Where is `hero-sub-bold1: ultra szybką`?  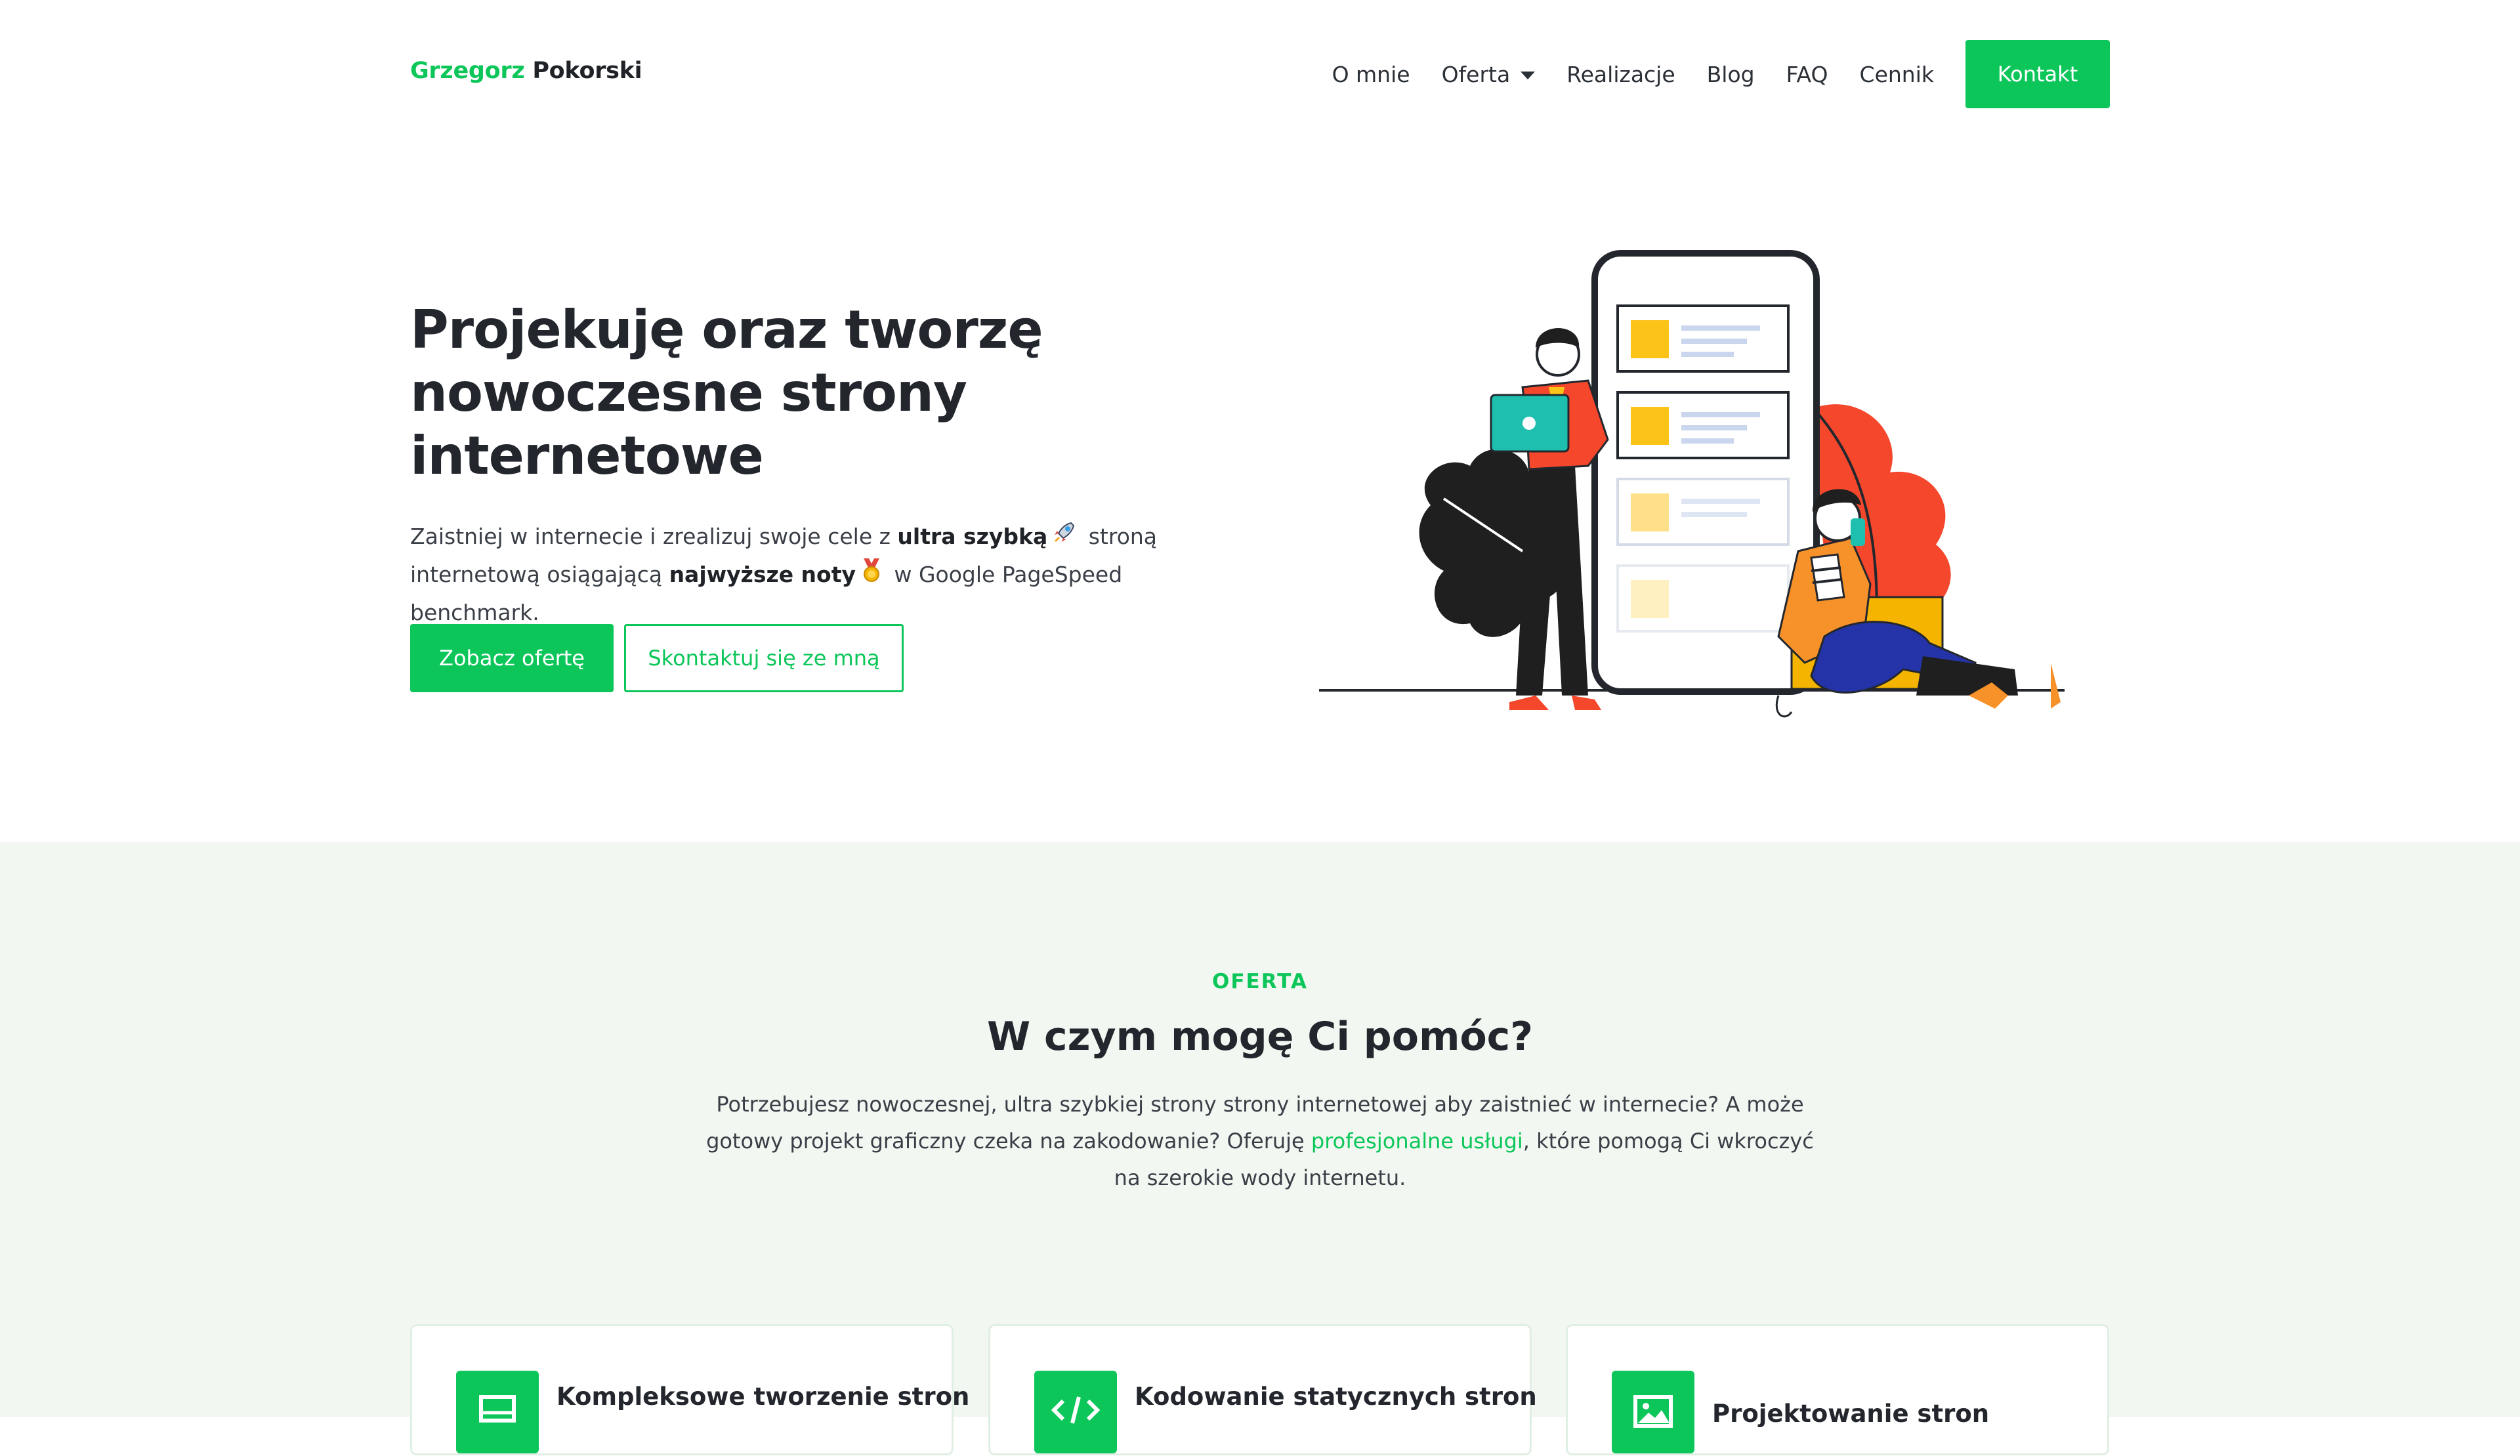
hero-sub-bold1: ultra szybką is located at coordinates (972, 536).